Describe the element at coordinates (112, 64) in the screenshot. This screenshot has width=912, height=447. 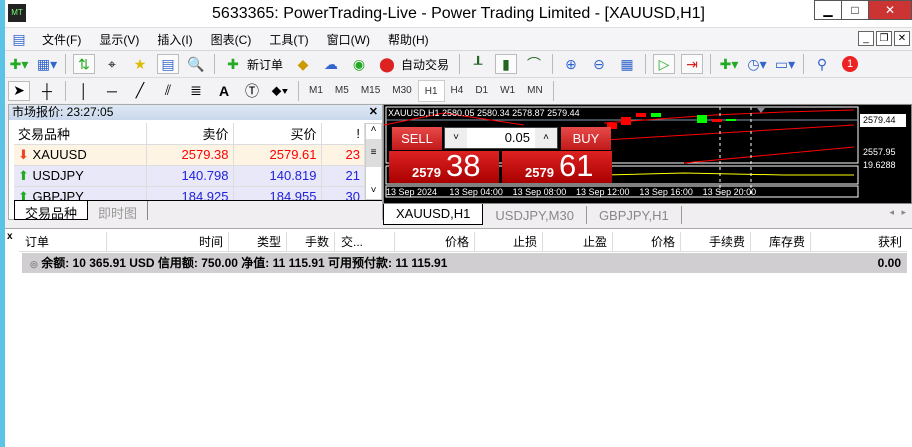
I see `data-window-icon: ⌖` at that location.